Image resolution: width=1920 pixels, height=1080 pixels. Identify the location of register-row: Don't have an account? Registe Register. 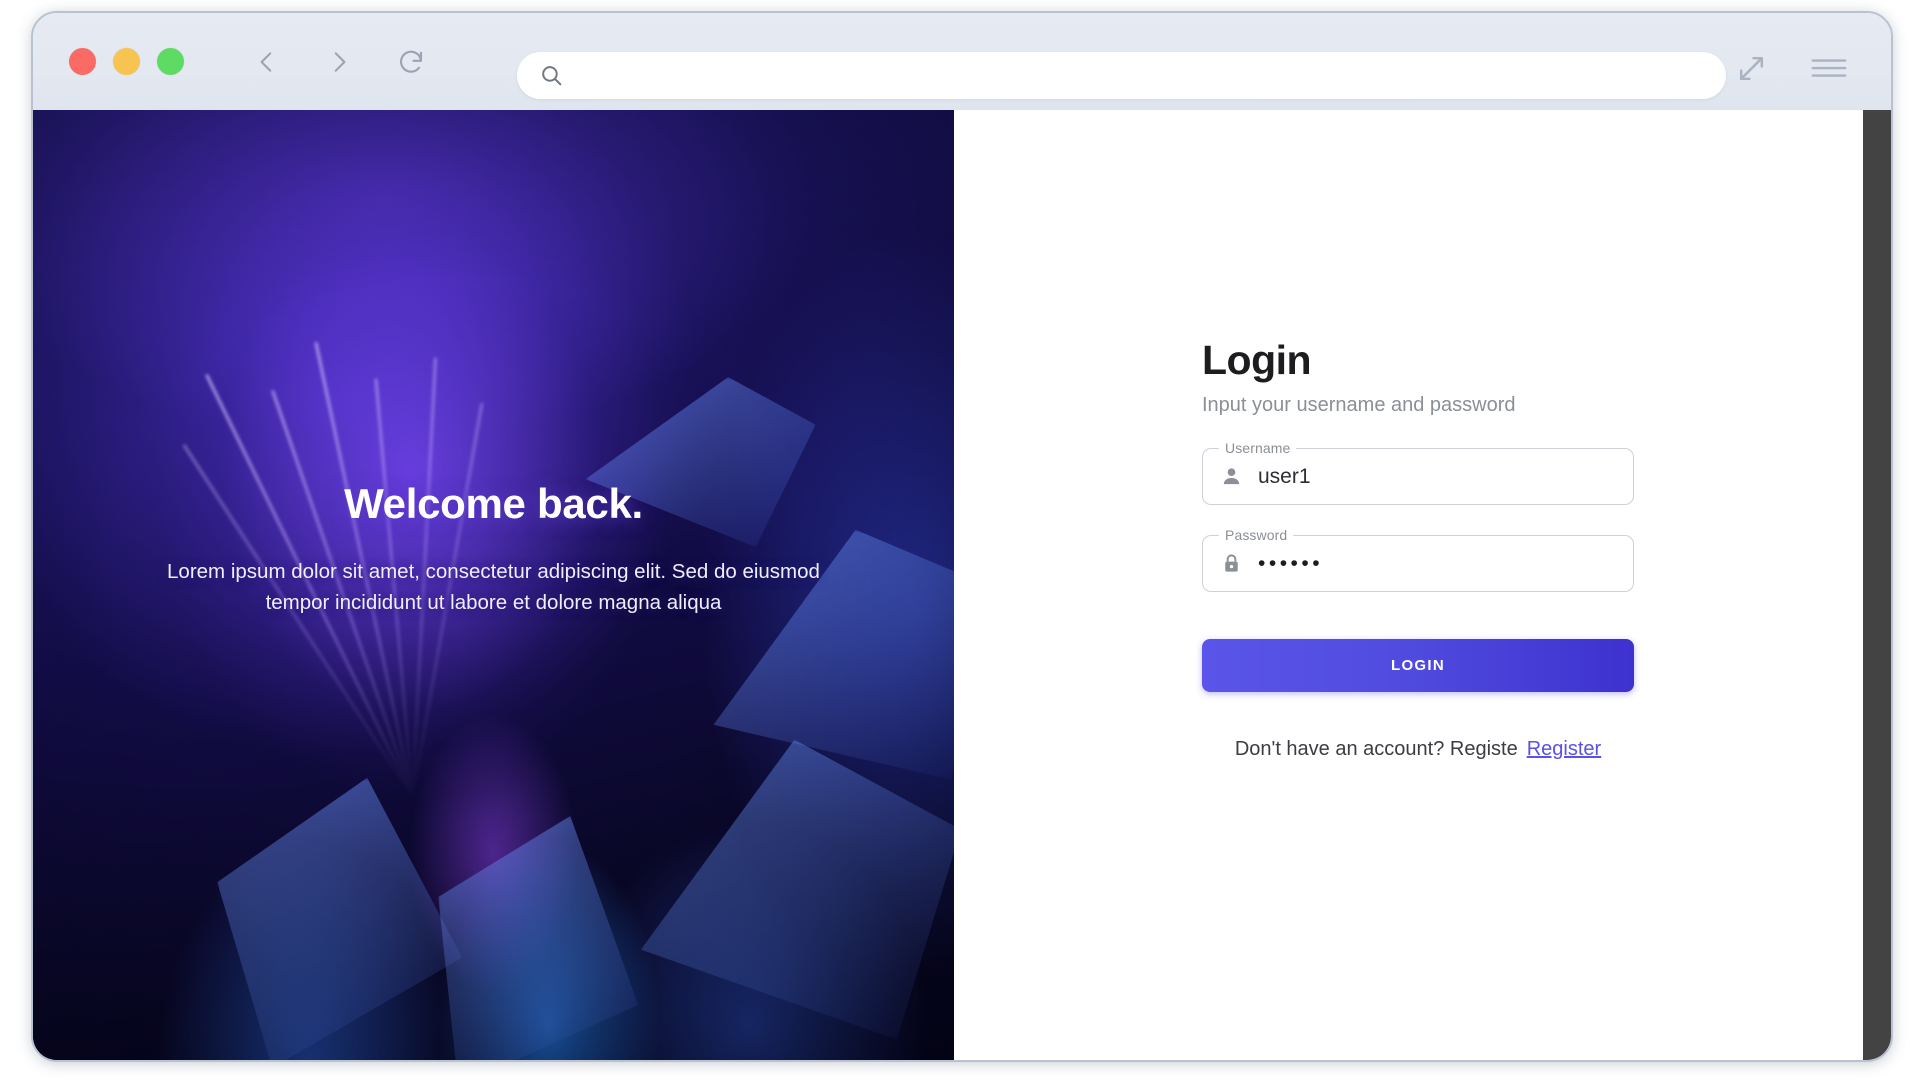
(1418, 749).